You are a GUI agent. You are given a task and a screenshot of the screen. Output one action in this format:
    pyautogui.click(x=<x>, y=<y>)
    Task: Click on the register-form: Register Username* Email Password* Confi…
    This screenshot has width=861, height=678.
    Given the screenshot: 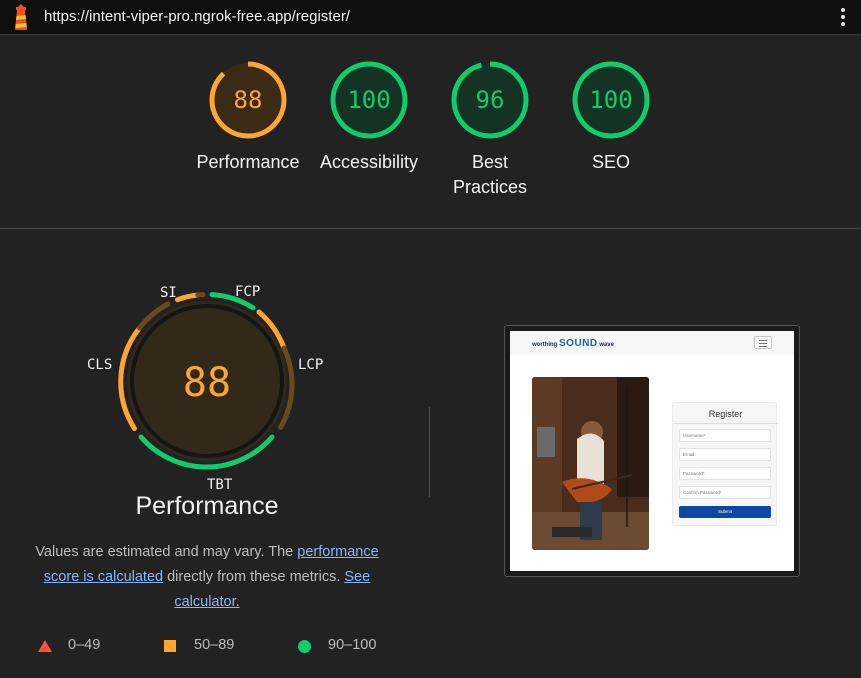 What is the action you would take?
    pyautogui.click(x=725, y=464)
    